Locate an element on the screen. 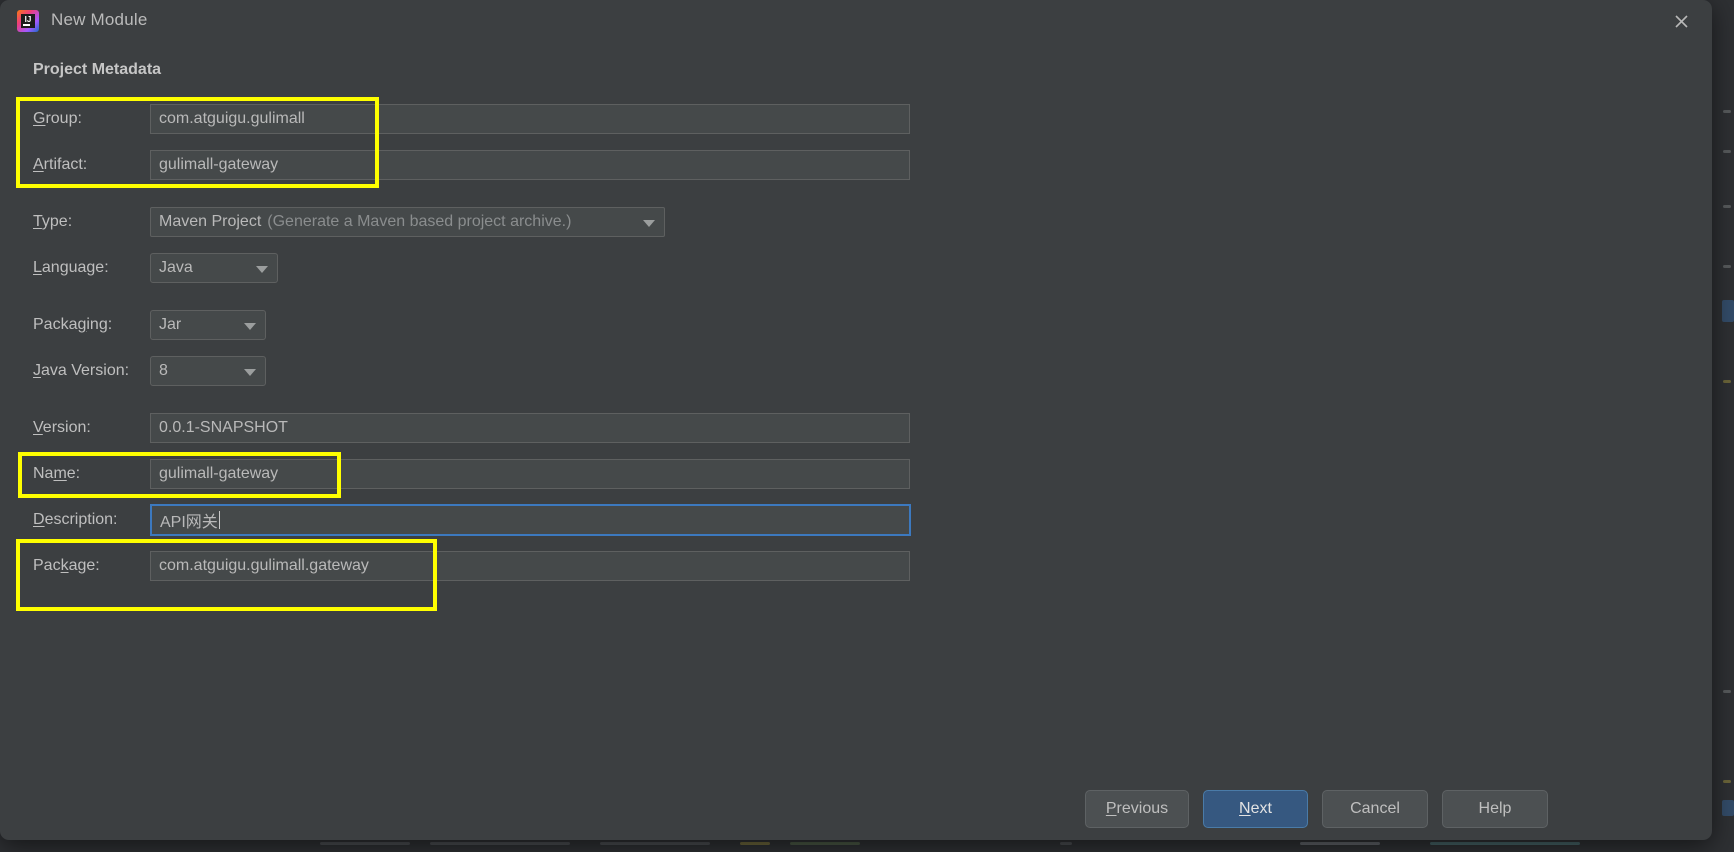 This screenshot has width=1734, height=852. java-version-label: Java Version: is located at coordinates (81, 370).